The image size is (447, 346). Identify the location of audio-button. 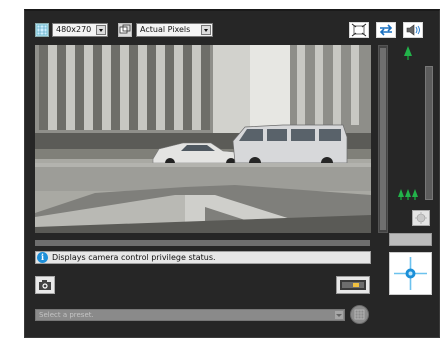
(413, 30).